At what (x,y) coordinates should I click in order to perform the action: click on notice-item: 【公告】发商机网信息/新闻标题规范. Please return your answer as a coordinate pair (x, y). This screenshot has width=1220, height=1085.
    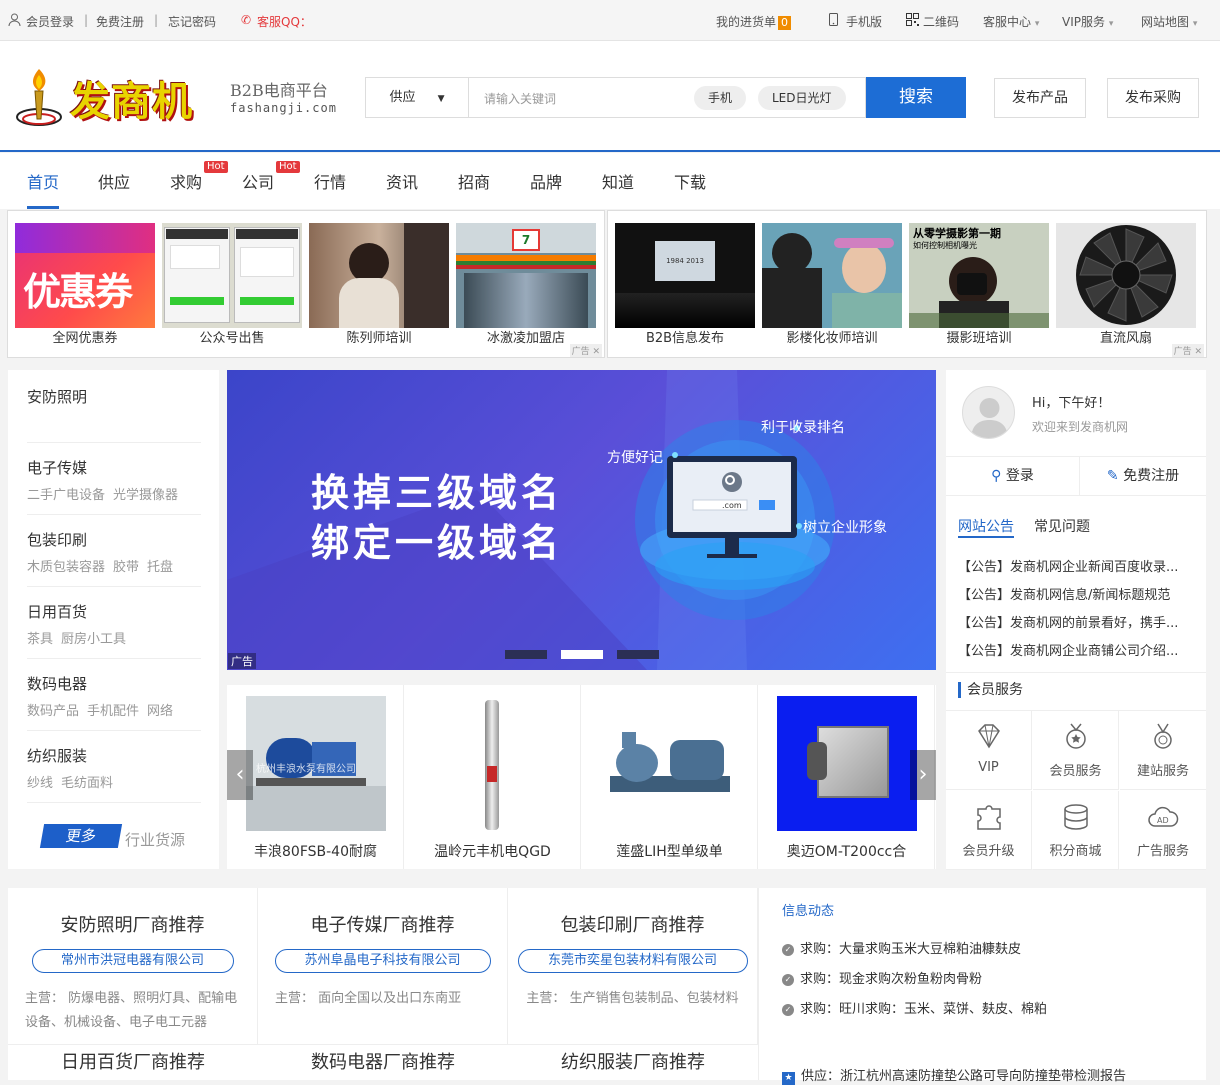
    Looking at the image, I should click on (1078, 593).